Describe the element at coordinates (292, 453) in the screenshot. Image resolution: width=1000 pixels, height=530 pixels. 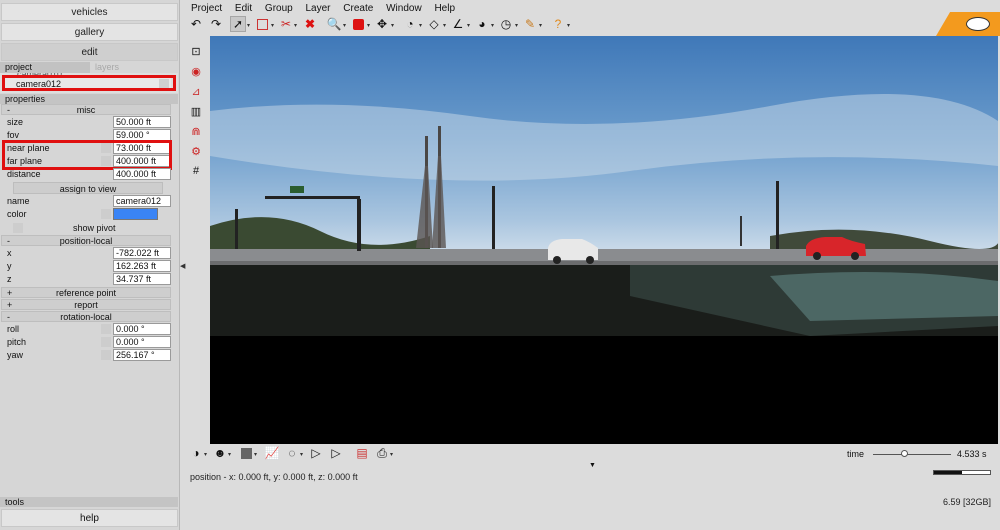
I see `animation-icon: ◌` at that location.